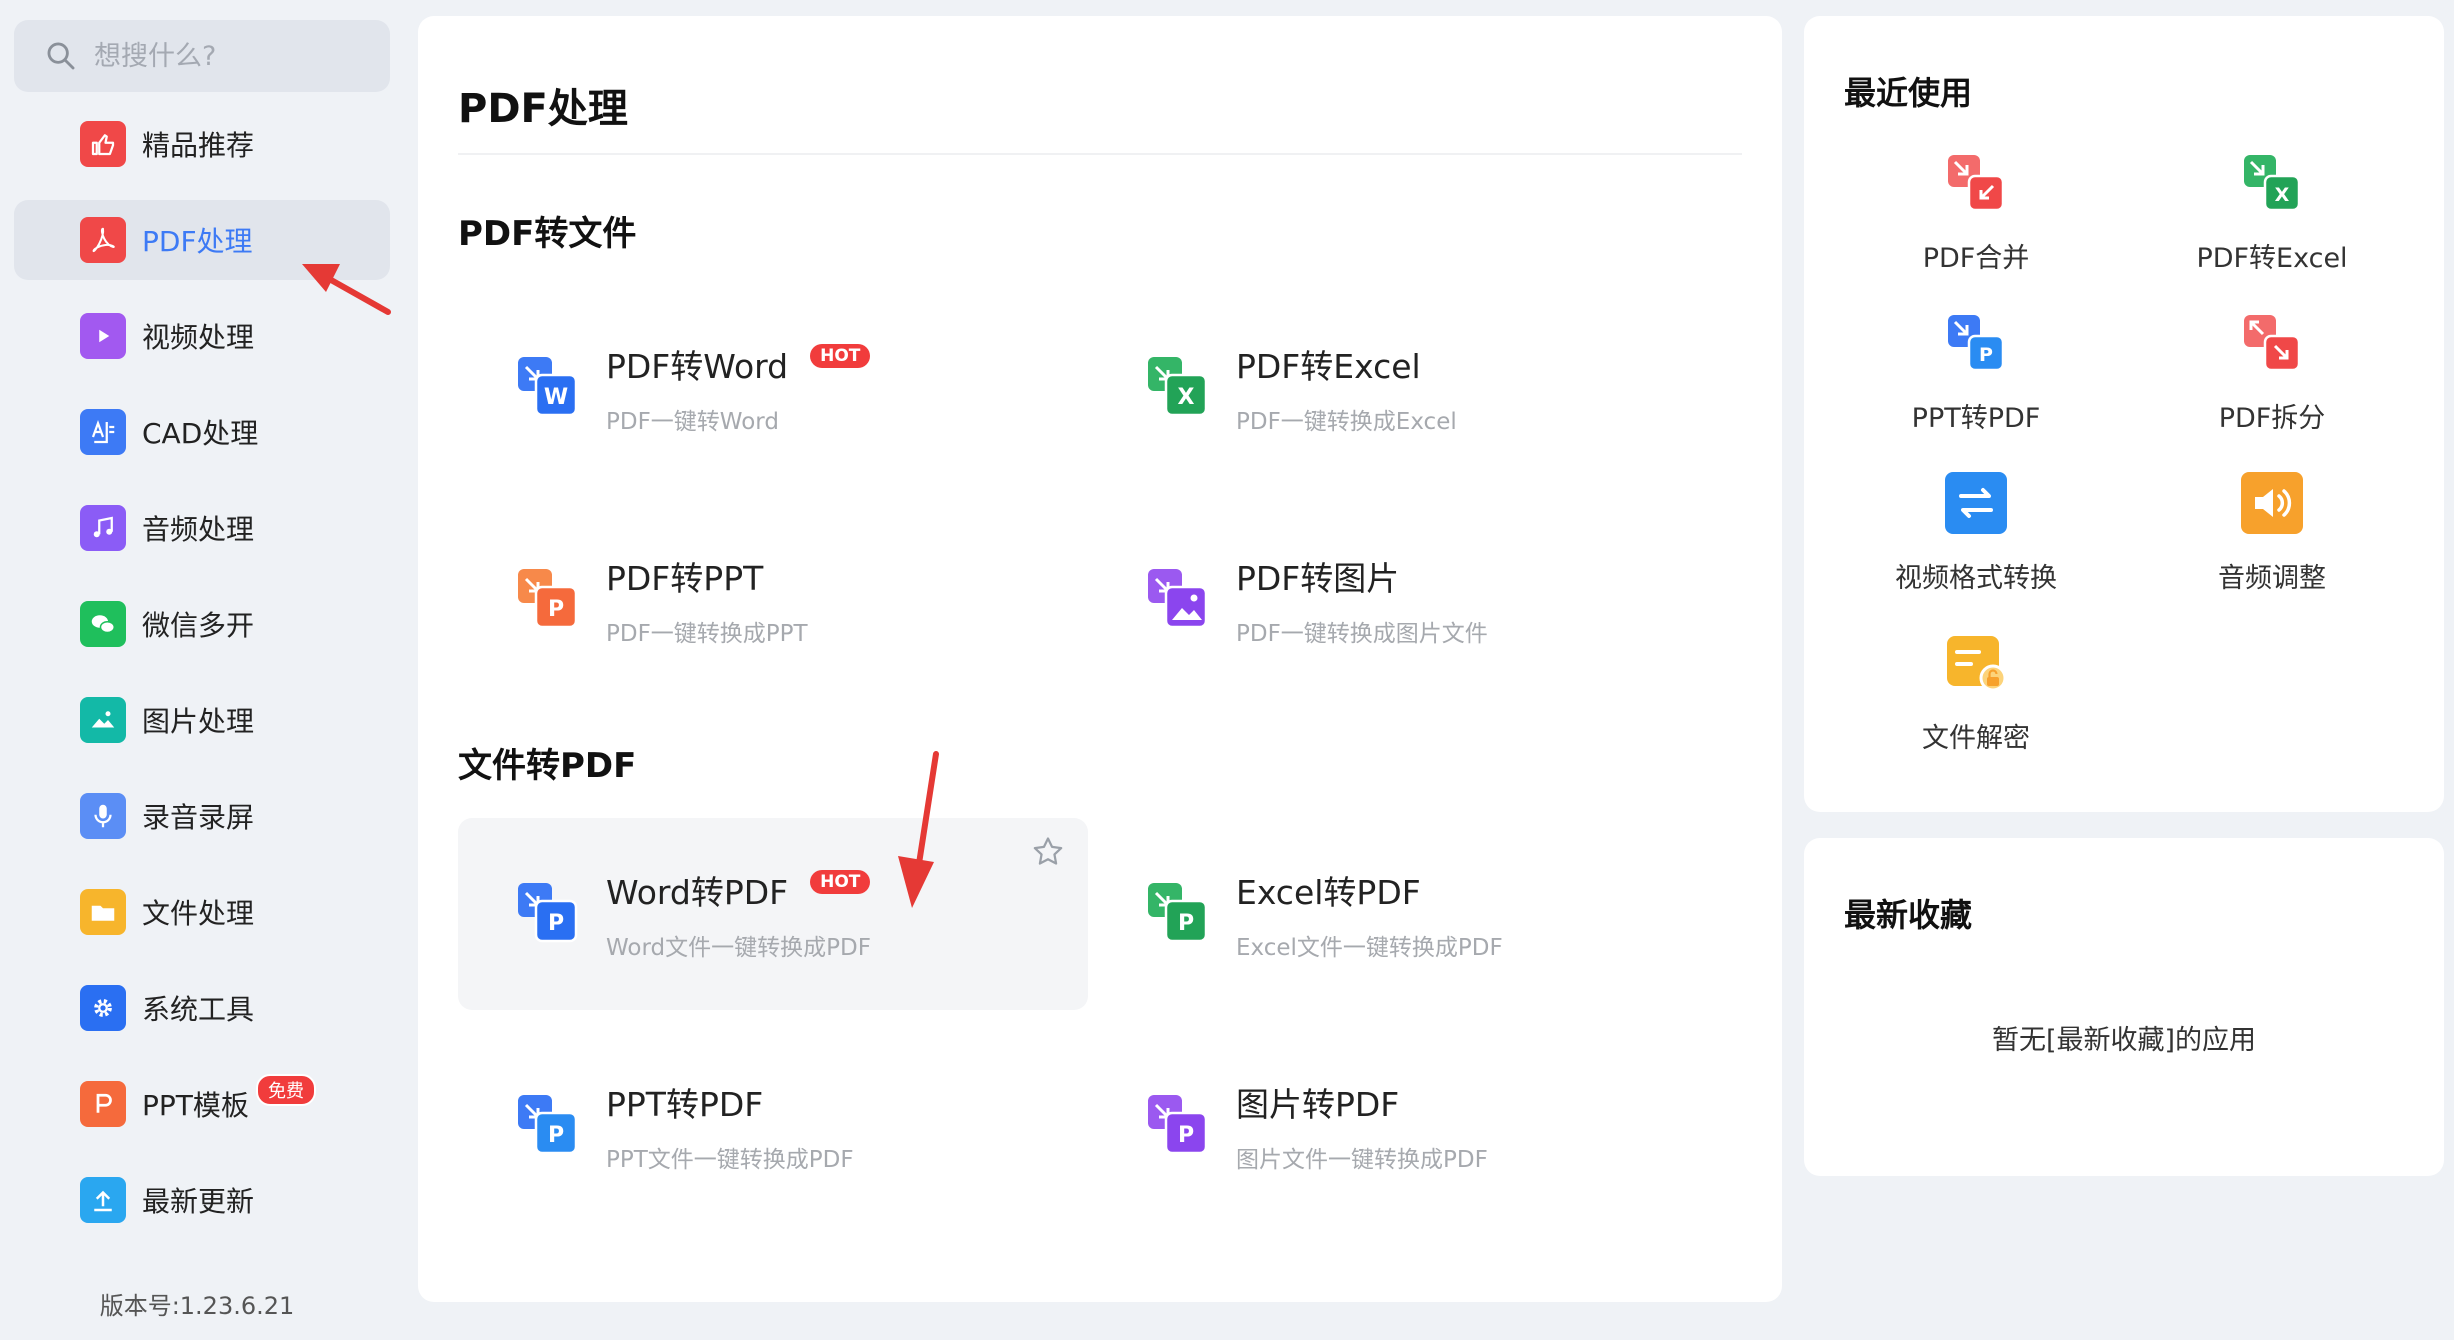  Describe the element at coordinates (286, 1090) in the screenshot. I see `free-badge: 免费` at that location.